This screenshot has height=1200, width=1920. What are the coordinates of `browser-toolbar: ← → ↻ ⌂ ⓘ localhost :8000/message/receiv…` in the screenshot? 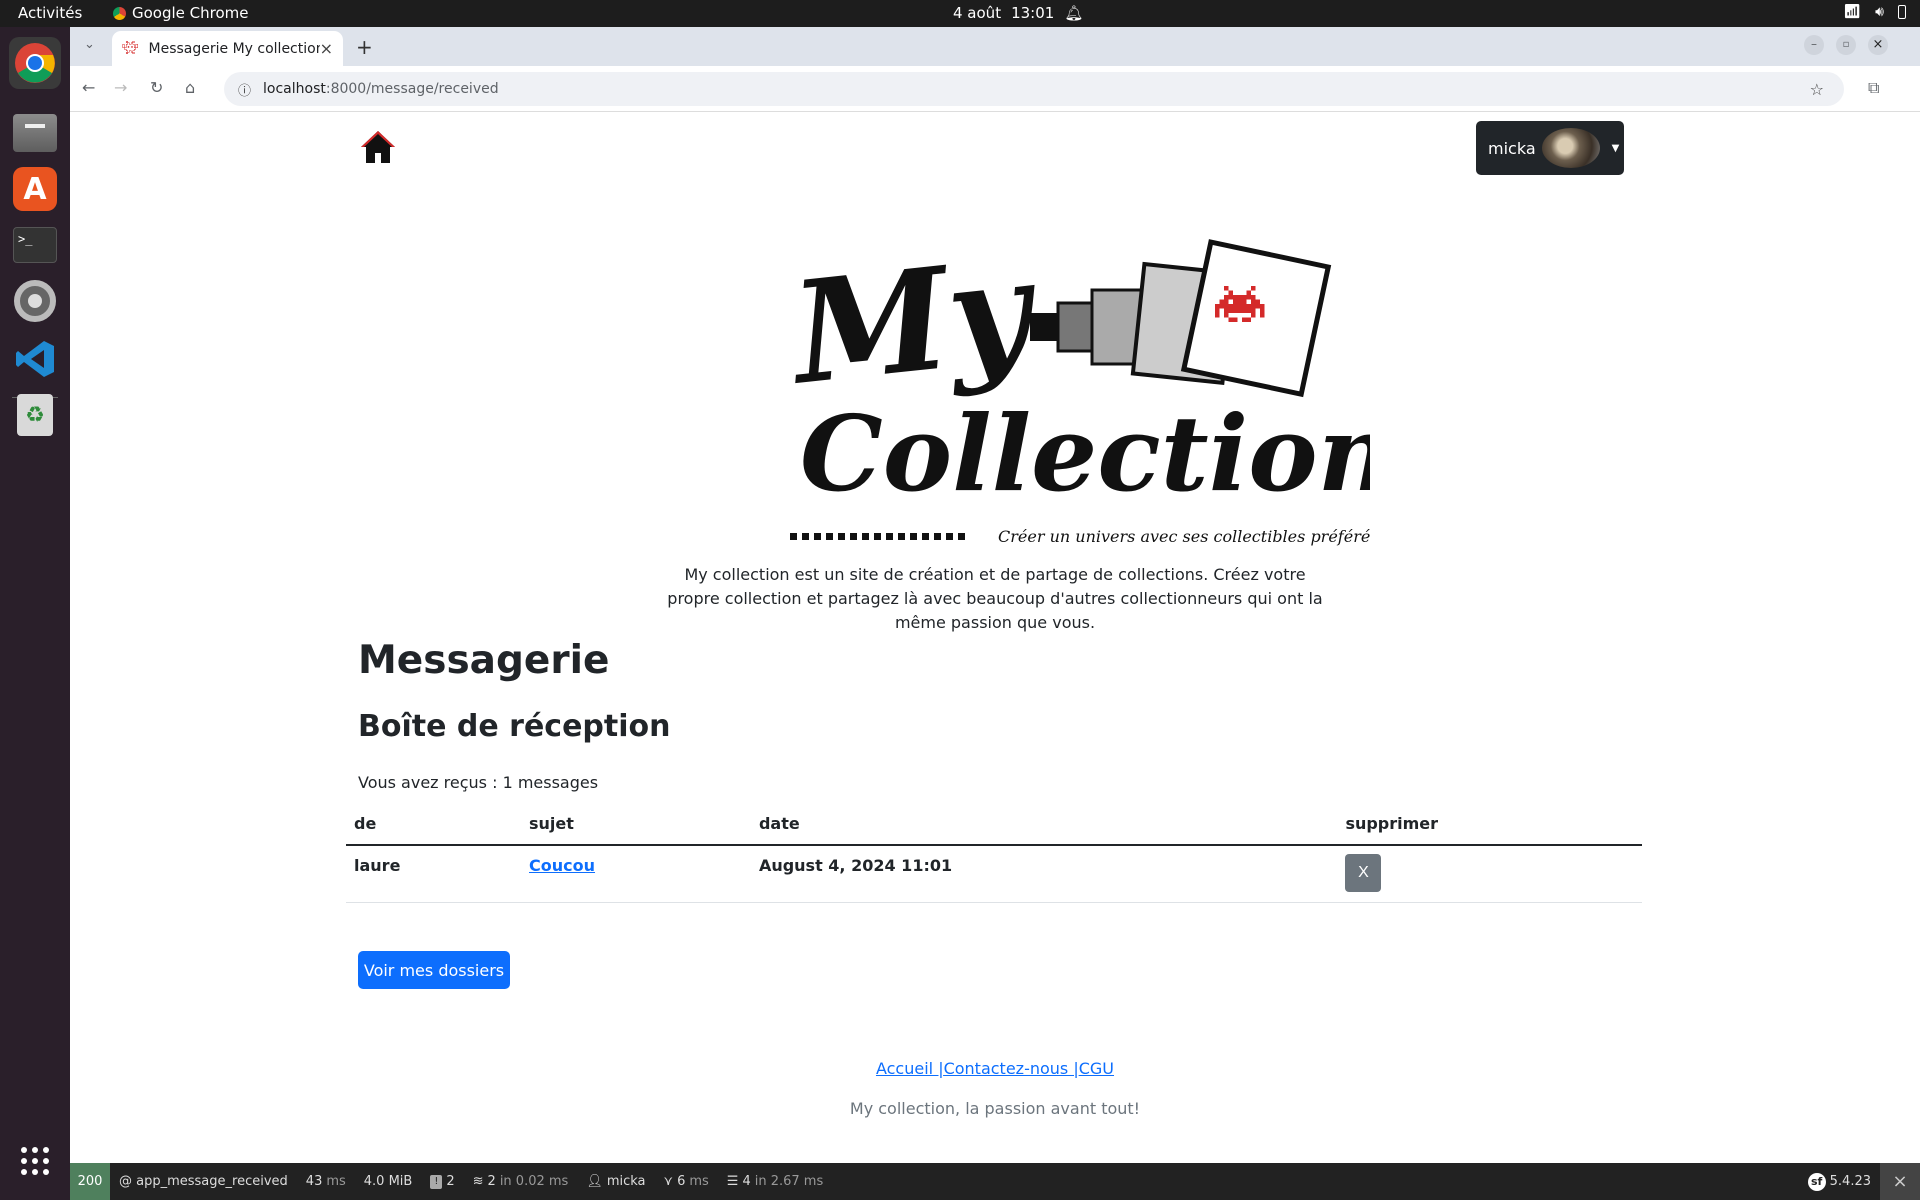 It's located at (995, 89).